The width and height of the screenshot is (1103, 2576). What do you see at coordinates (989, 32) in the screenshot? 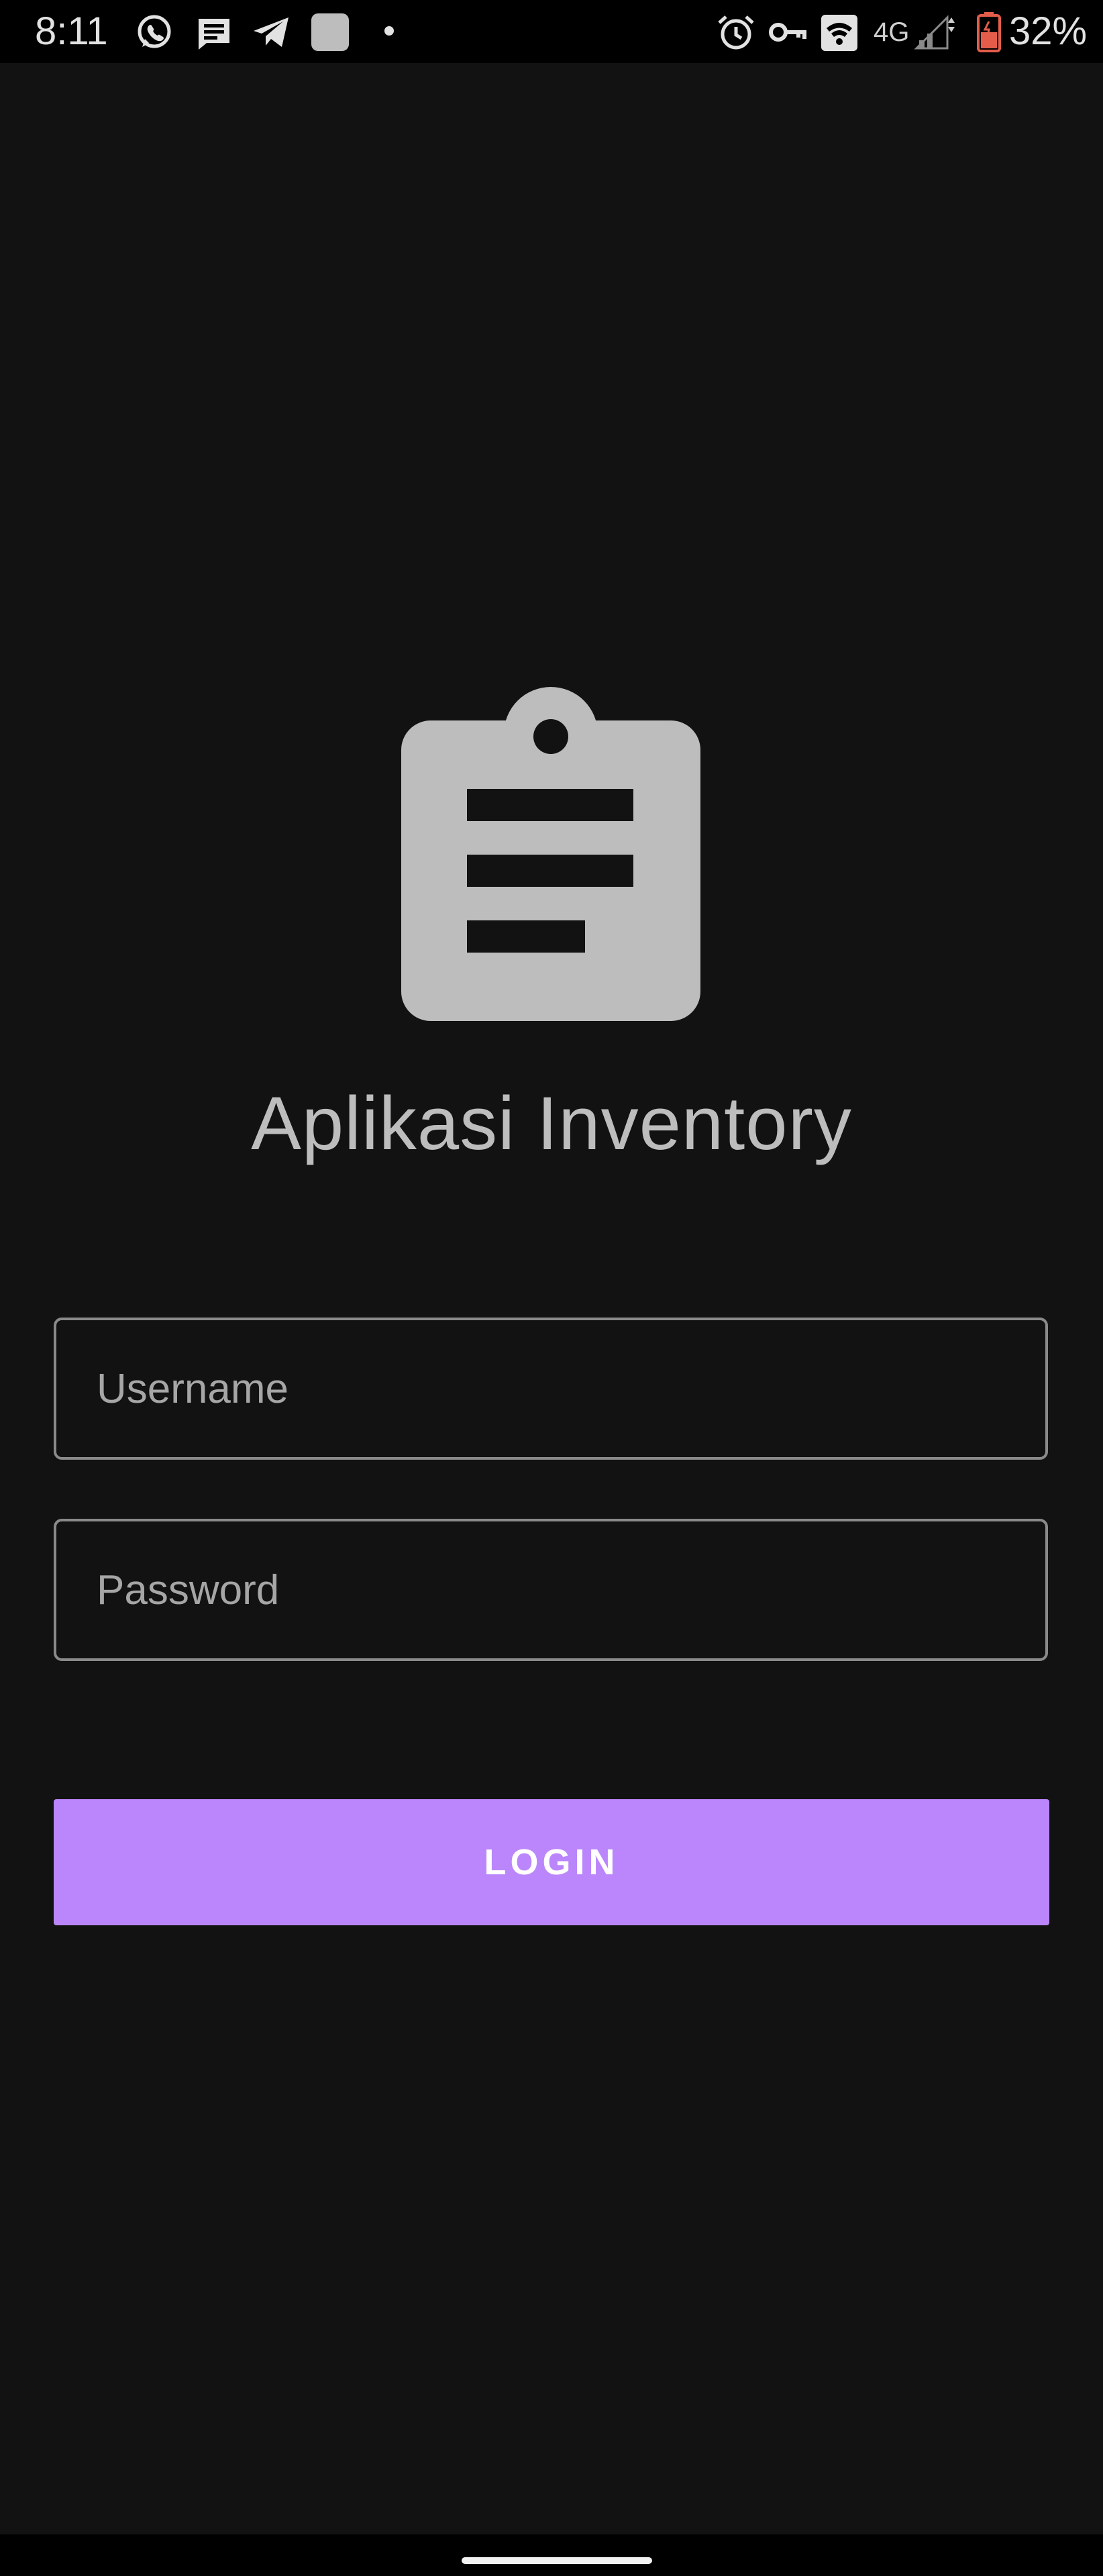
I see `battery-icon` at bounding box center [989, 32].